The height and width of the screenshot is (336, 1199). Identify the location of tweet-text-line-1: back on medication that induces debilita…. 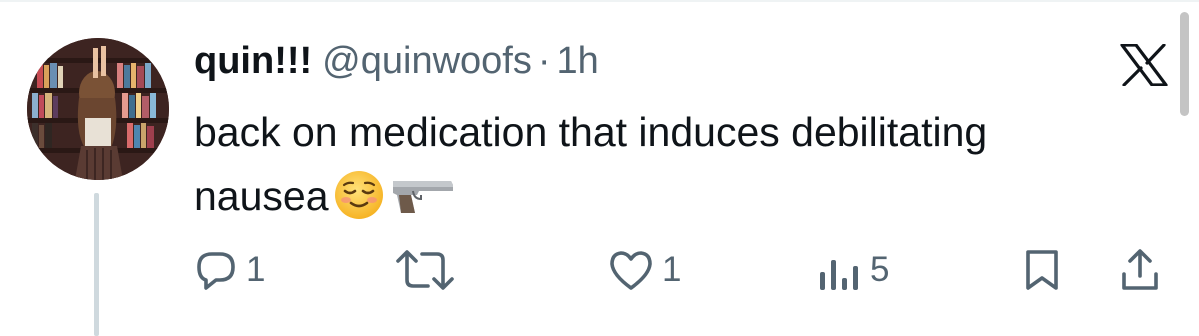
(591, 132).